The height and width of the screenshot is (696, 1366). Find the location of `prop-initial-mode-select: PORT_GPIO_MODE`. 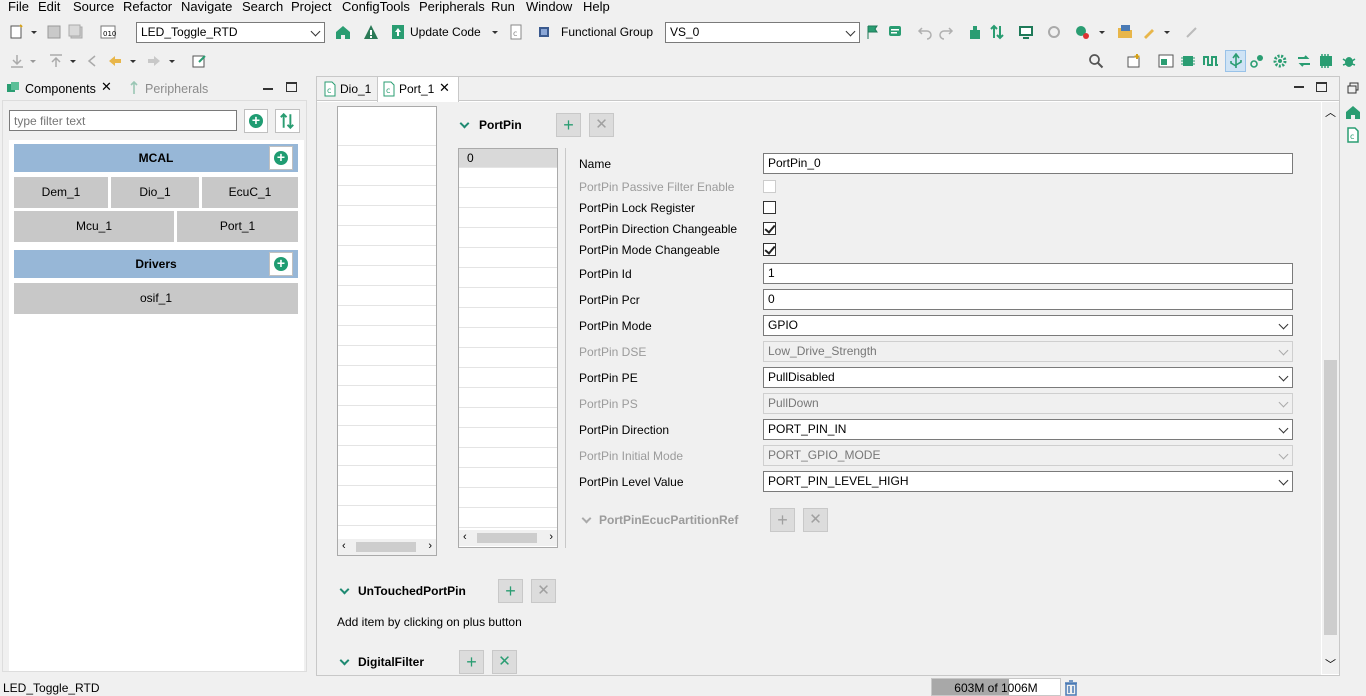

prop-initial-mode-select: PORT_GPIO_MODE is located at coordinates (1028, 455).